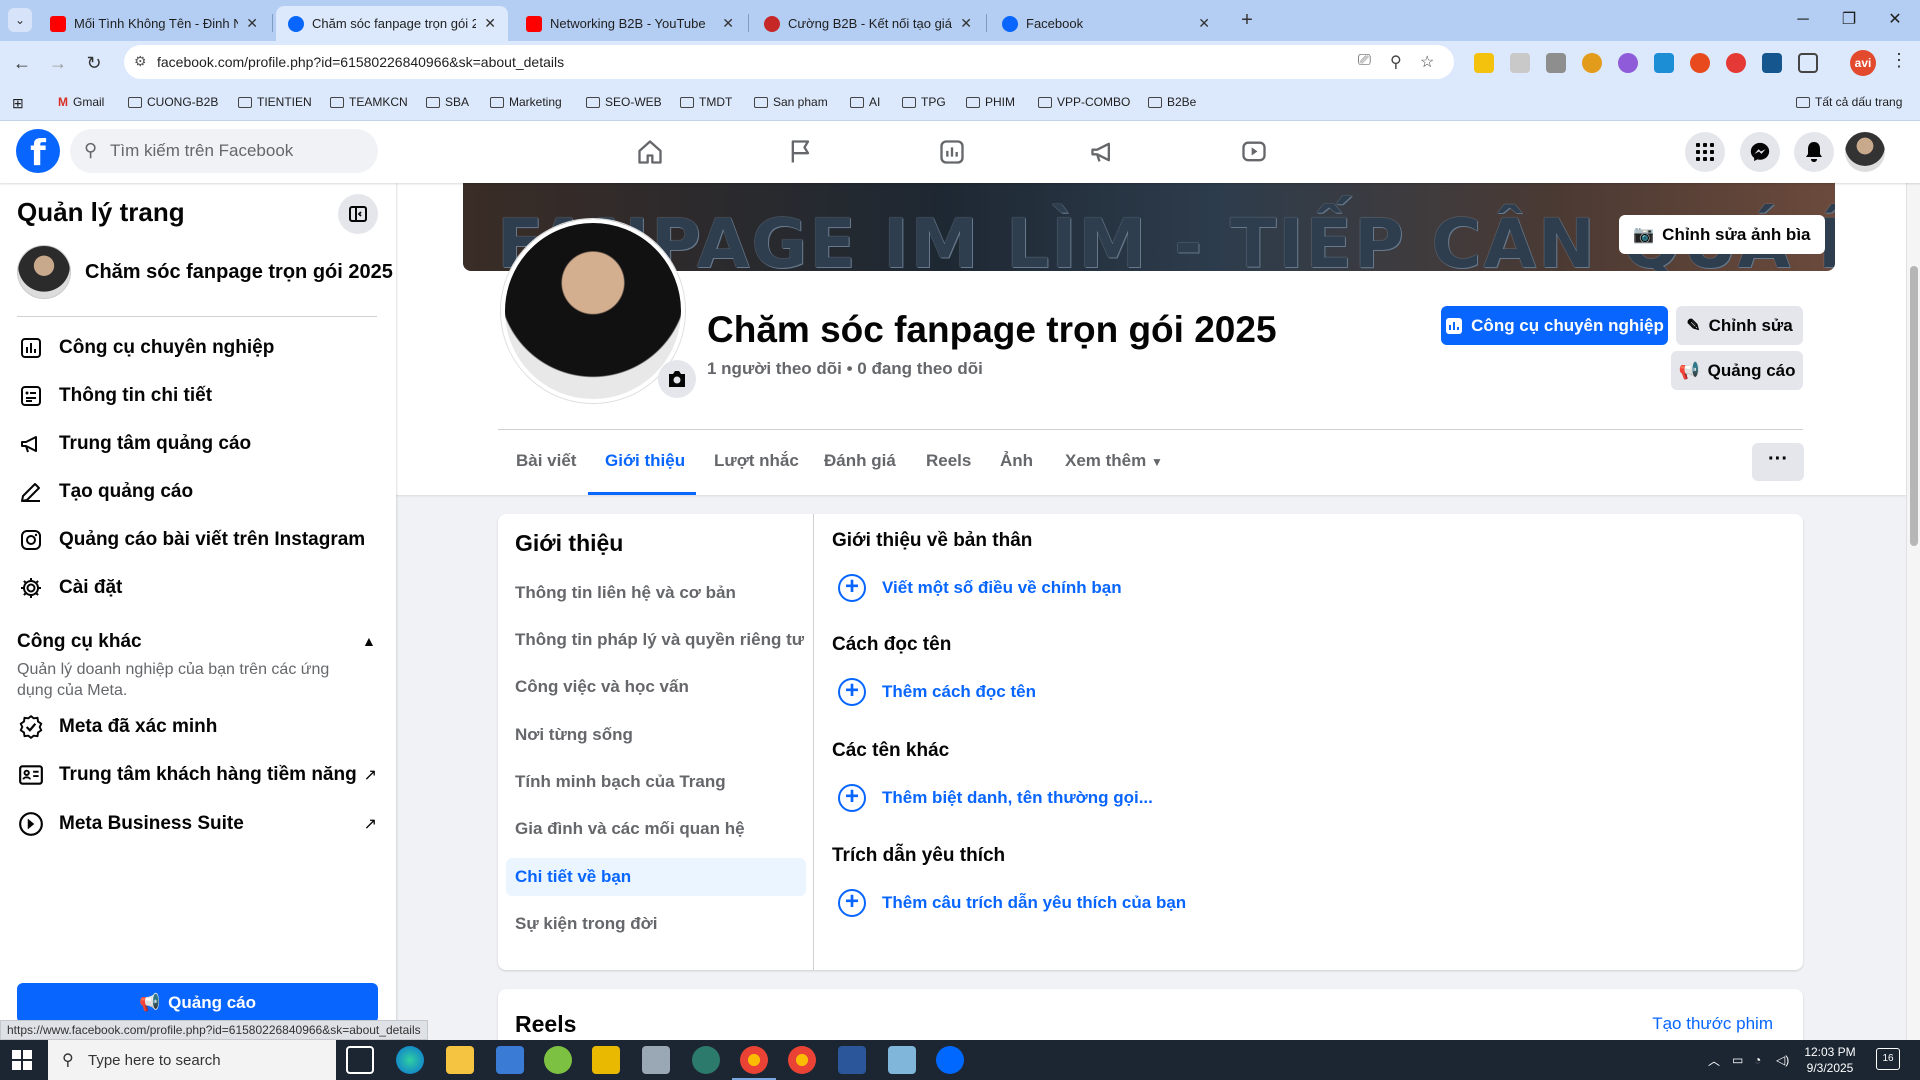 The width and height of the screenshot is (1920, 1080). What do you see at coordinates (1737, 370) in the screenshot?
I see `promote-button: 📢 Quảng cáo` at bounding box center [1737, 370].